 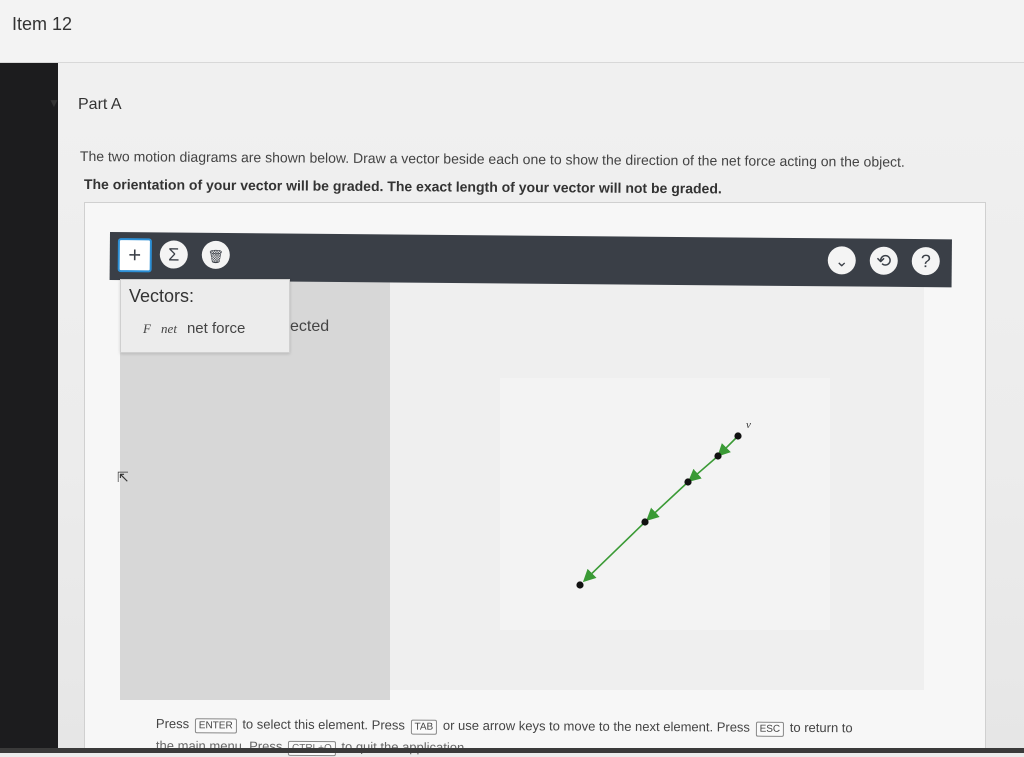 What do you see at coordinates (310, 326) in the screenshot?
I see `selected-label-fragment: ected` at bounding box center [310, 326].